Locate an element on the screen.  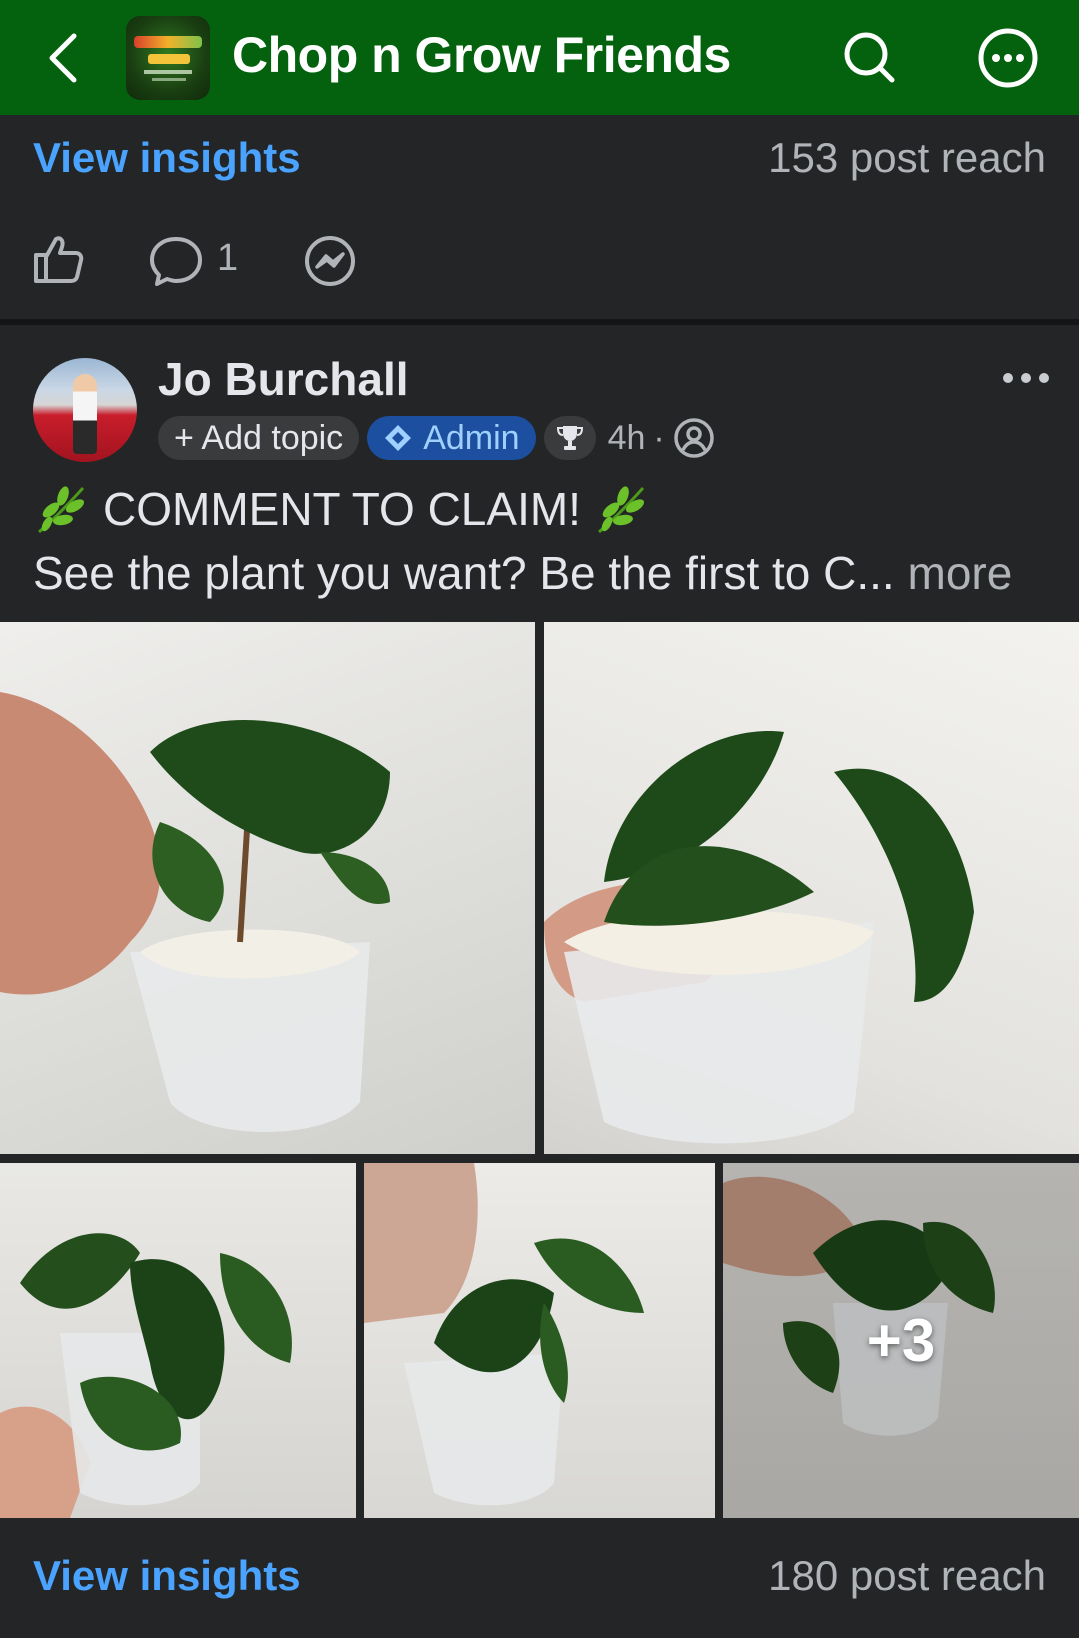
more-photos-count: +3 is located at coordinates (901, 1340).